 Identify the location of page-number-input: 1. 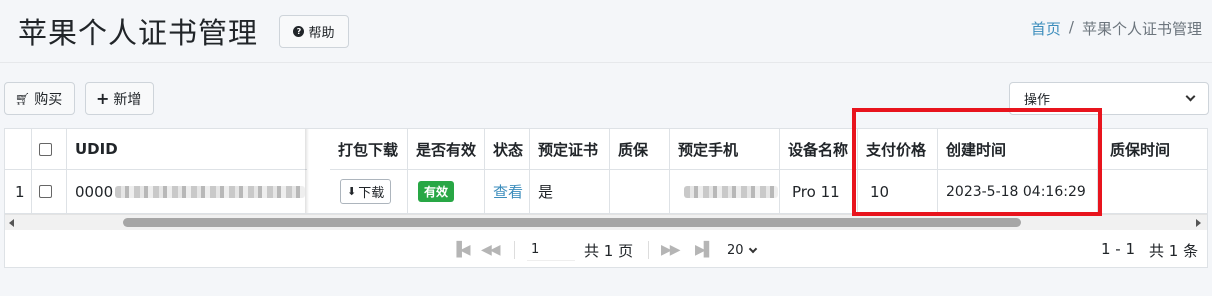
(551, 250).